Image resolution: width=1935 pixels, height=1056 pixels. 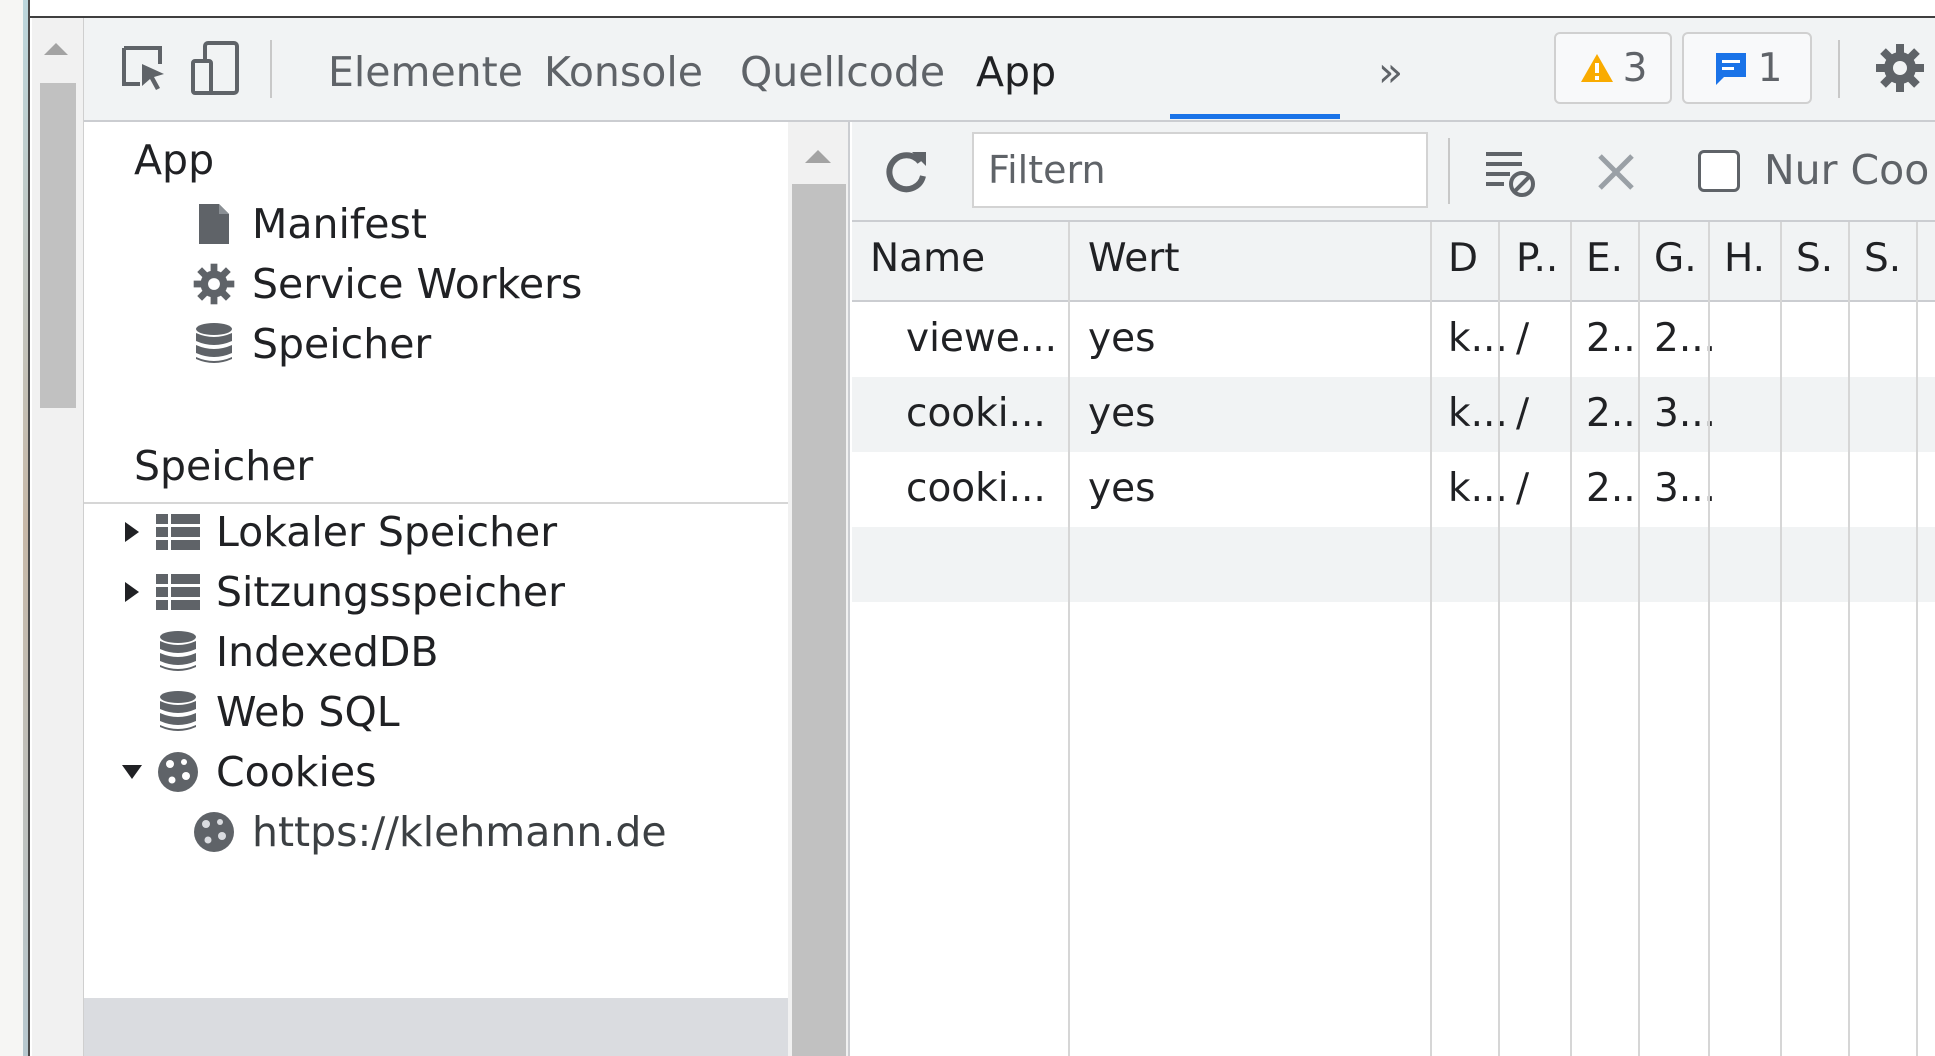 What do you see at coordinates (1635, 68) in the screenshot?
I see `warnings-count: 3` at bounding box center [1635, 68].